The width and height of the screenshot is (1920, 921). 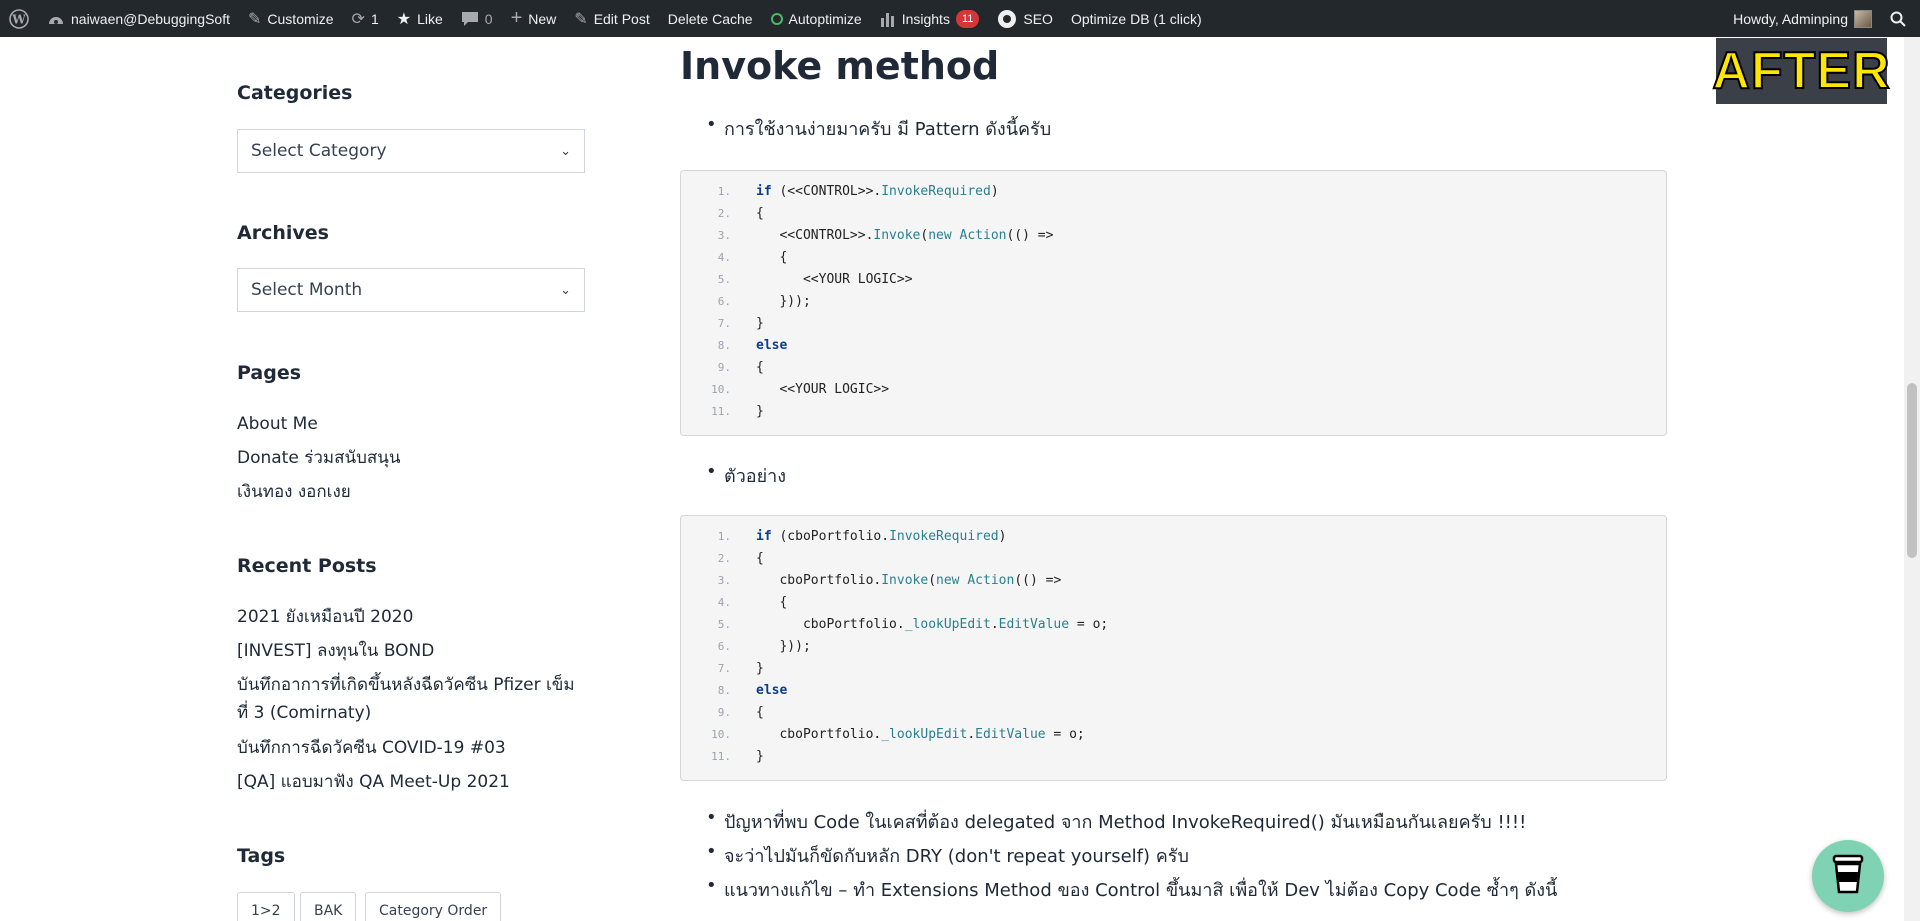 What do you see at coordinates (411, 651) in the screenshot?
I see `recent-post-link: [INVEST] ลงทุนใน BOND` at bounding box center [411, 651].